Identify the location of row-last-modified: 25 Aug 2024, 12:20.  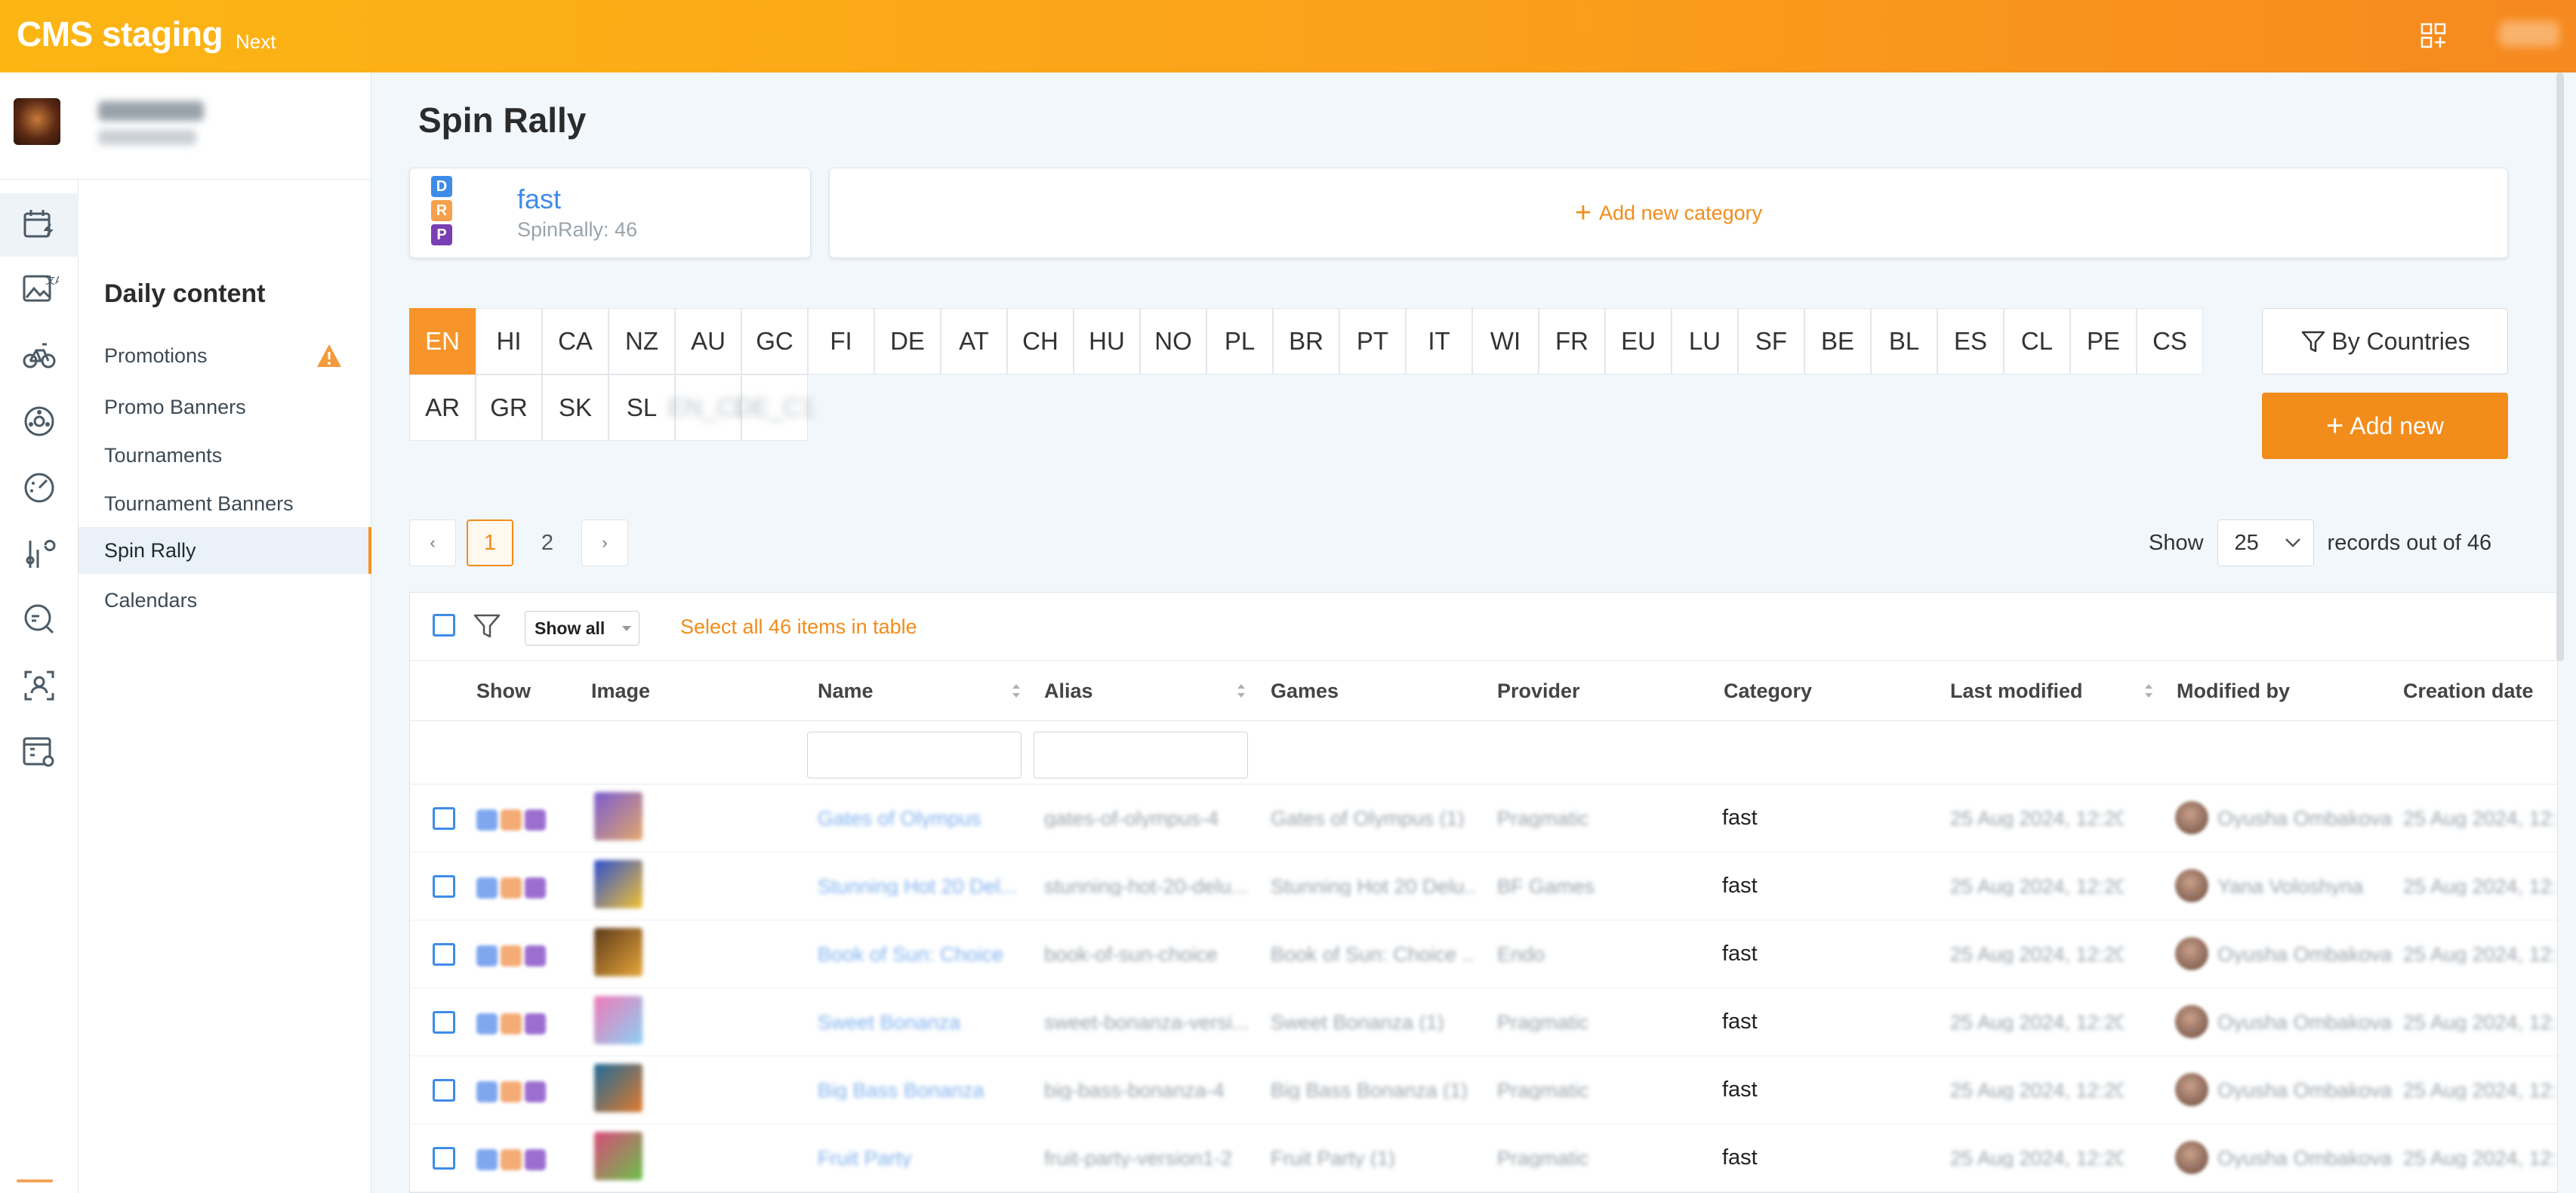
(2037, 953).